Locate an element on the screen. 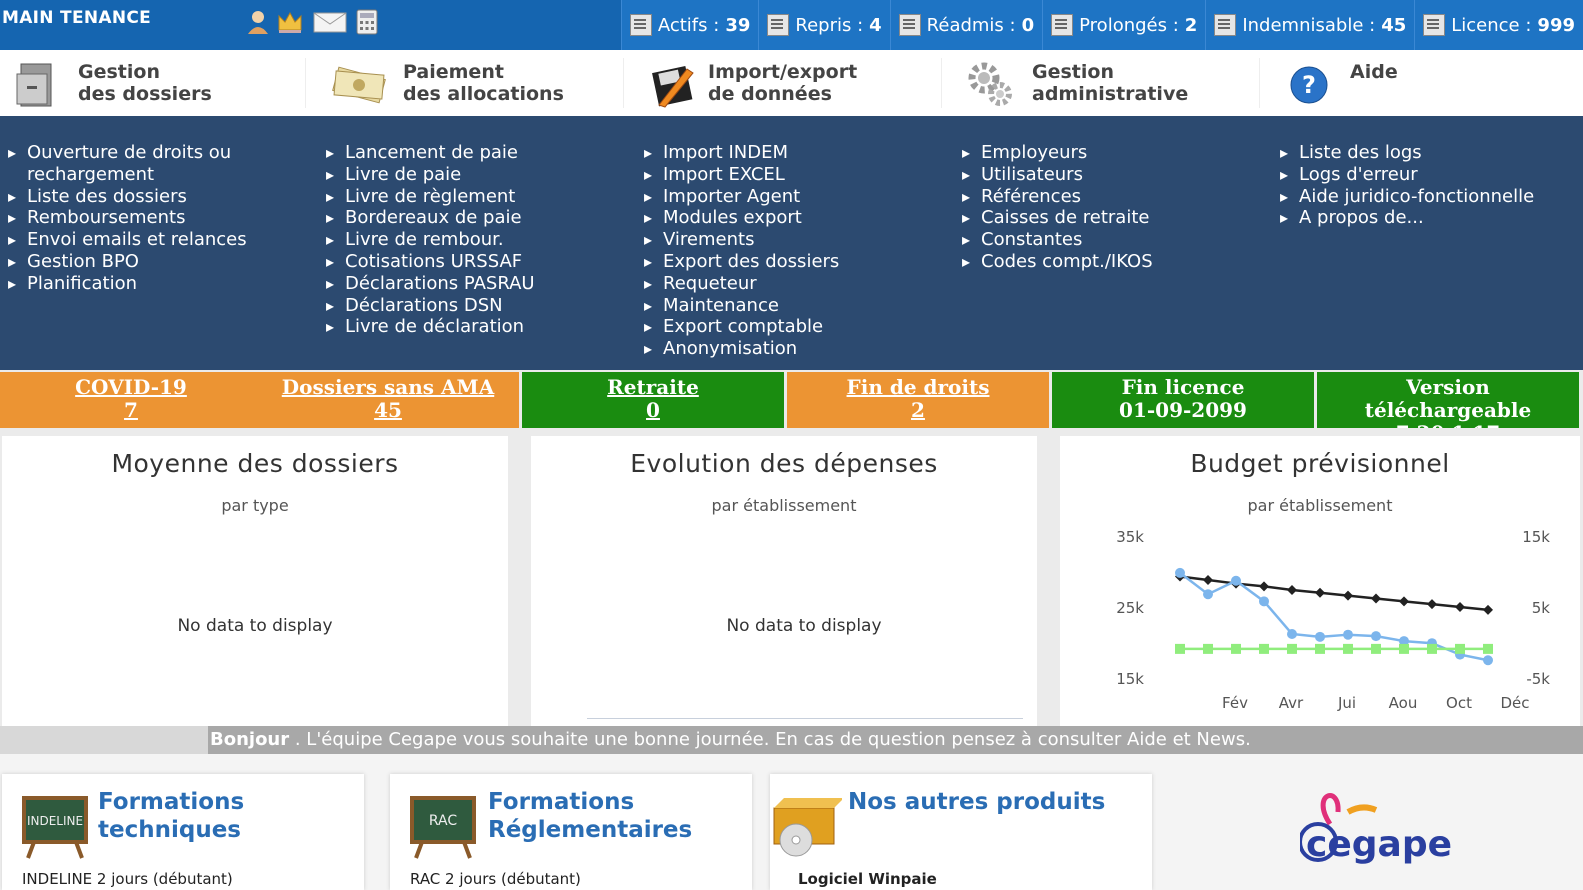 This screenshot has width=1583, height=890. tile-label: Version téléchargeable is located at coordinates (1448, 398).